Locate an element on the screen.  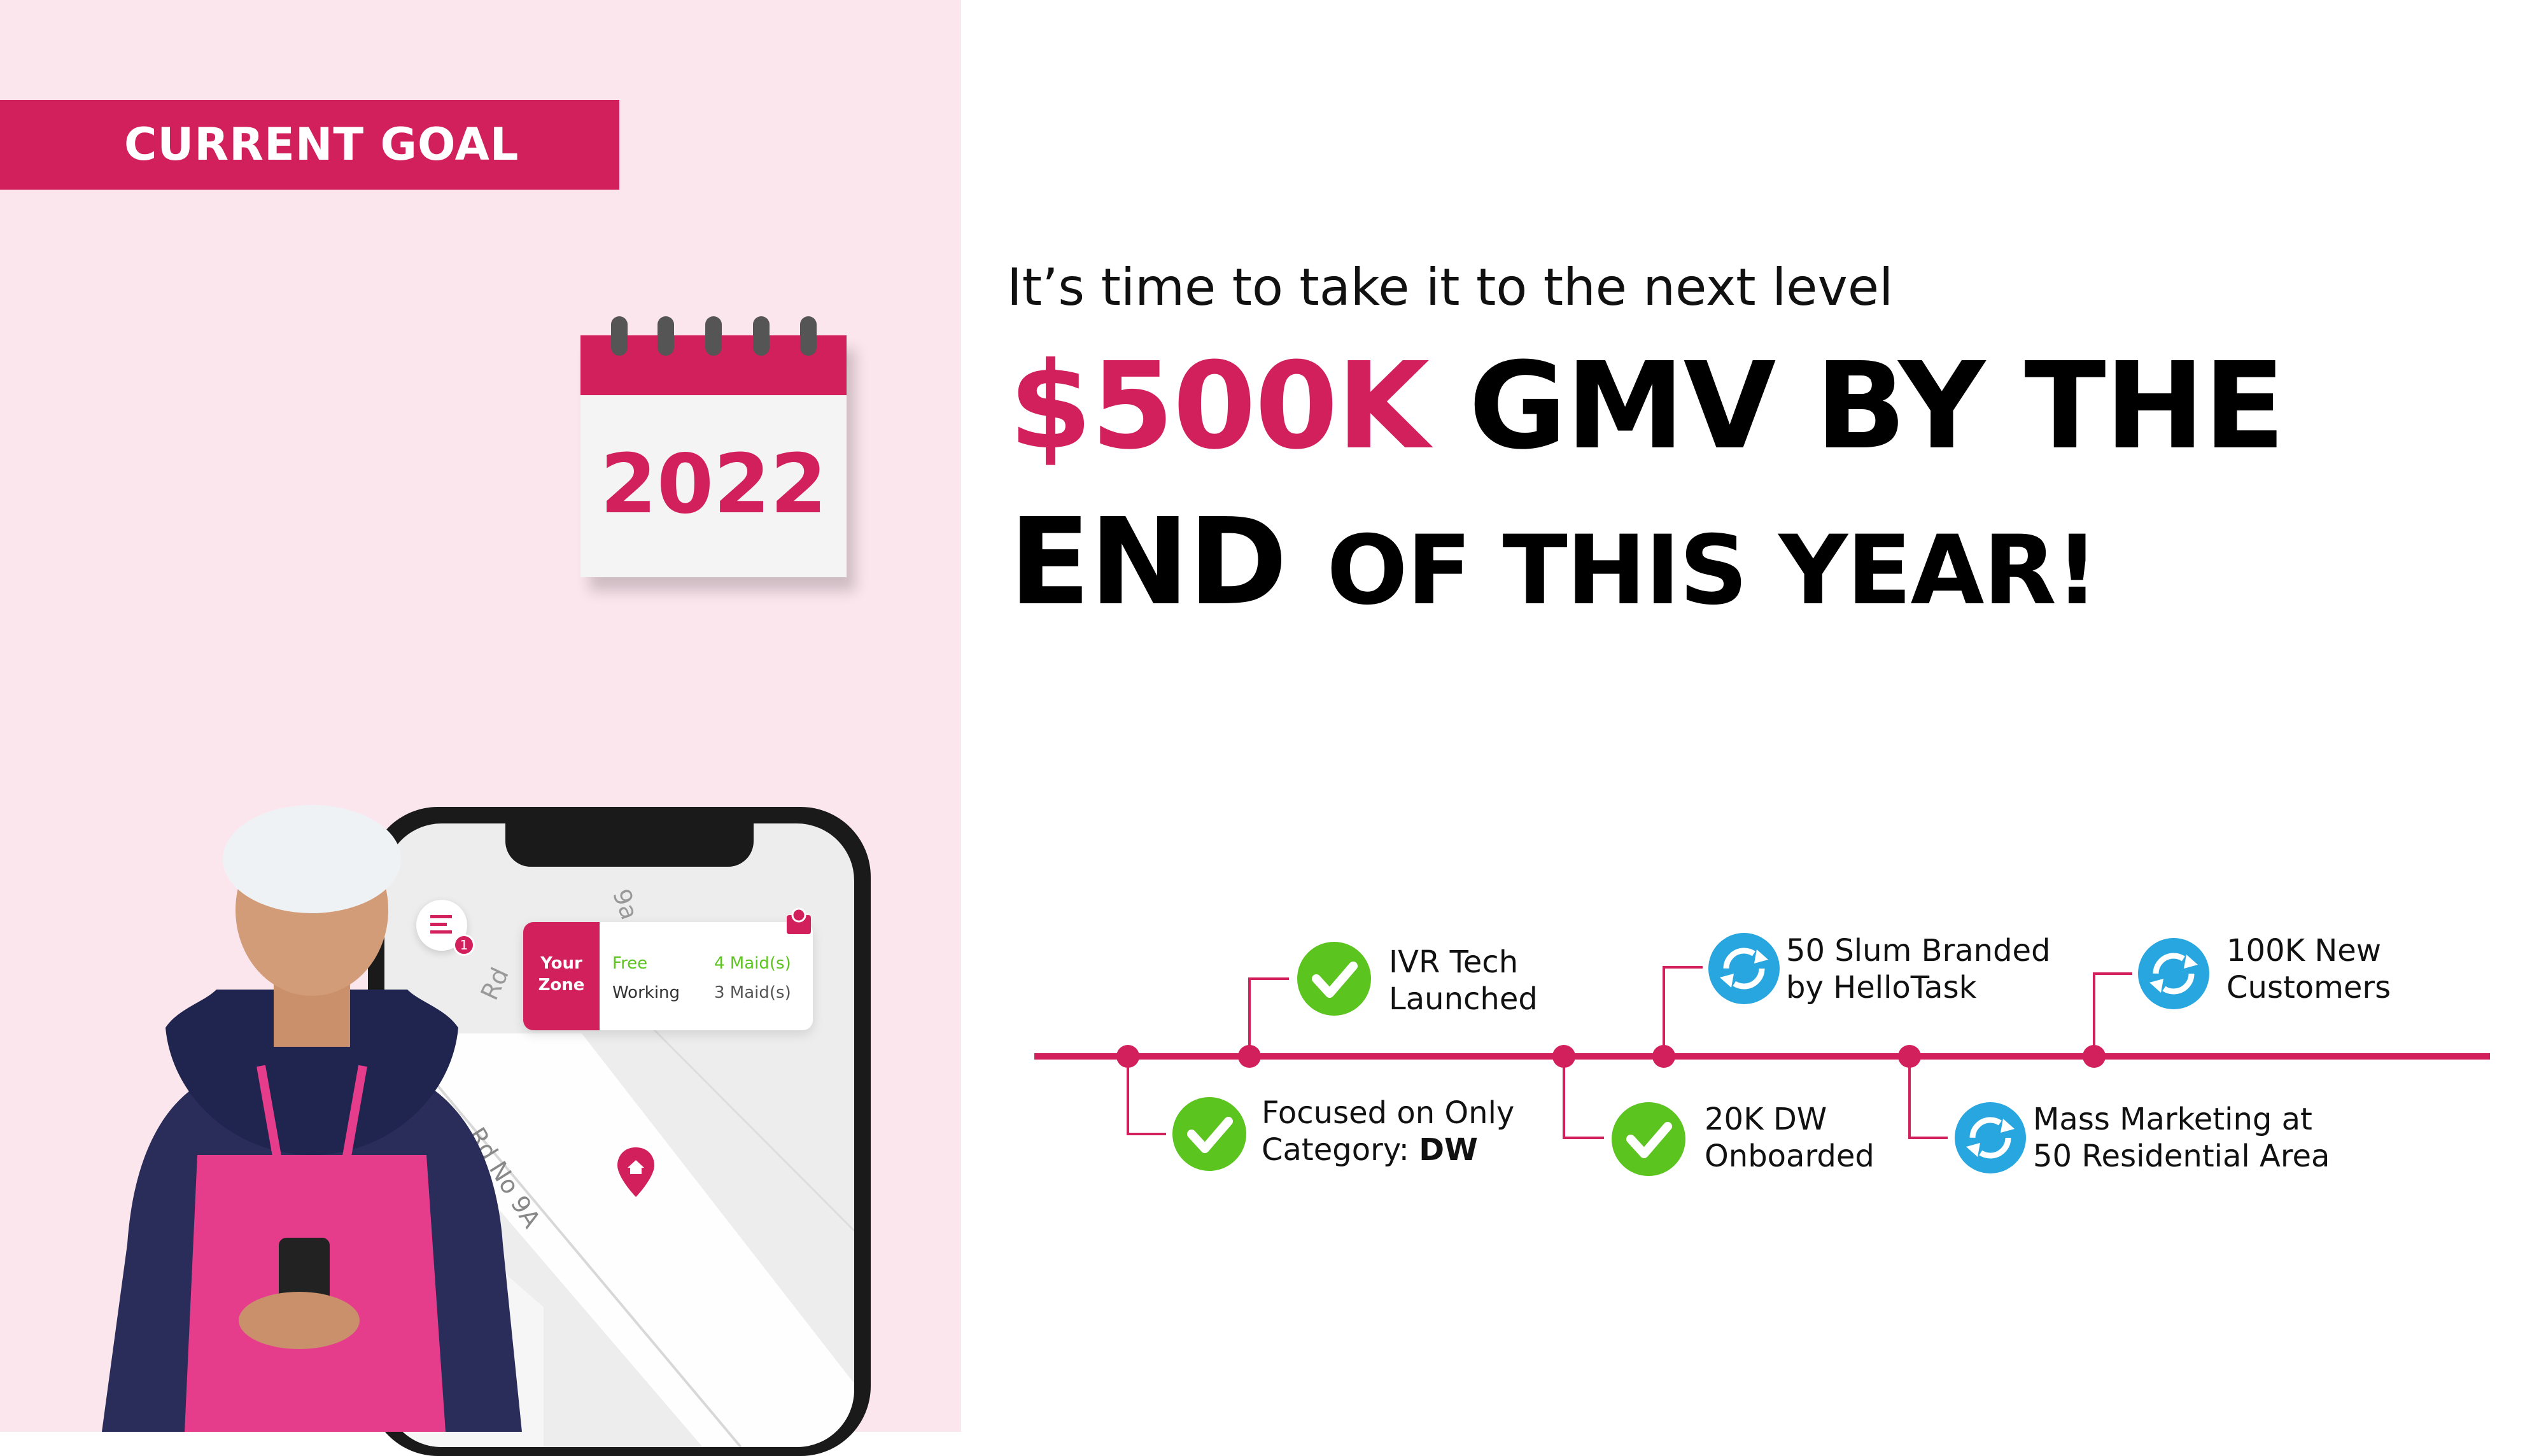
milestone-line-1: IVR Tech is located at coordinates (1454, 962).